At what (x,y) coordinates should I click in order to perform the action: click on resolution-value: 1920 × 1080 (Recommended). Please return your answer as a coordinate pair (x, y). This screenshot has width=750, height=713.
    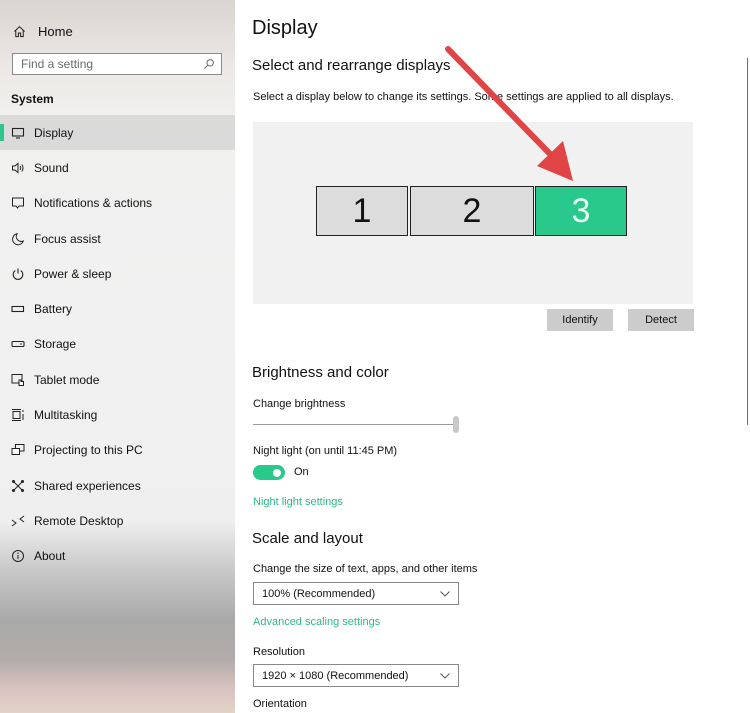
    Looking at the image, I should click on (335, 675).